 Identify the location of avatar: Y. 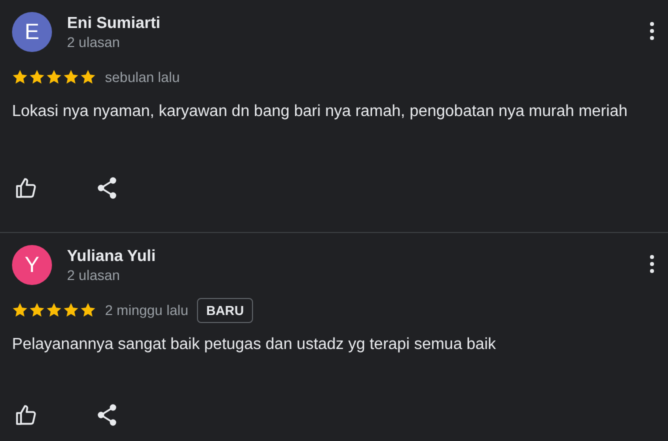
(32, 265).